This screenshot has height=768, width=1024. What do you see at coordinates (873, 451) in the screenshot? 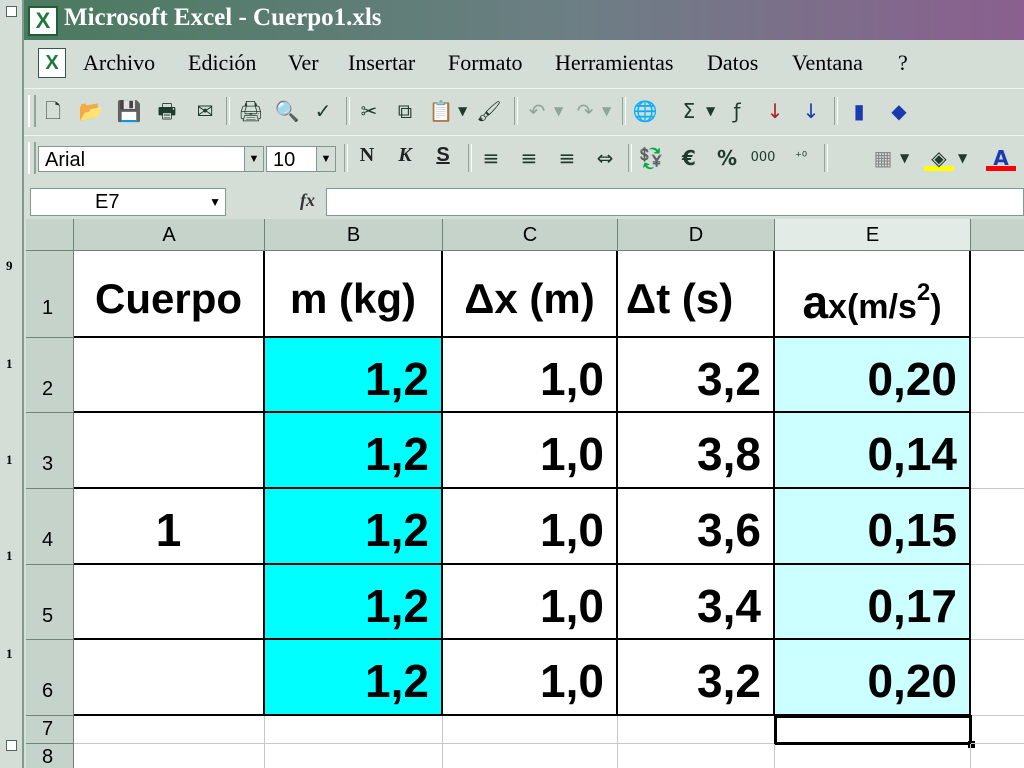
I see `cell-e3: 0,14` at bounding box center [873, 451].